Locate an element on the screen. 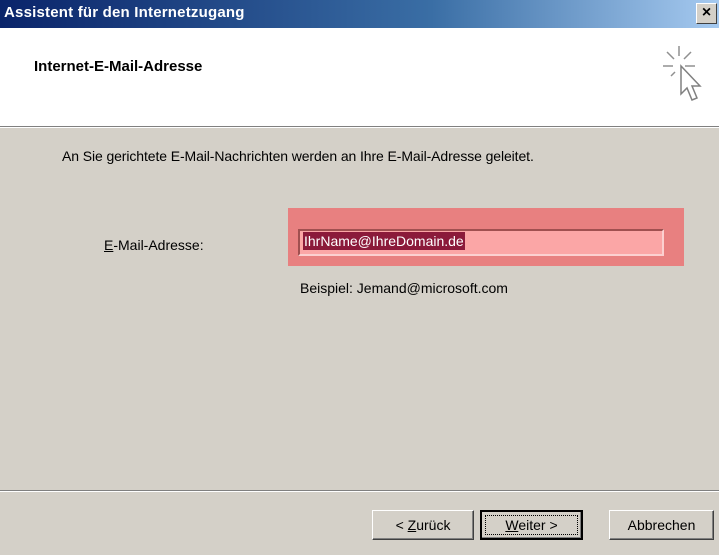 The image size is (719, 555). back-button-arrow: < is located at coordinates (401, 524).